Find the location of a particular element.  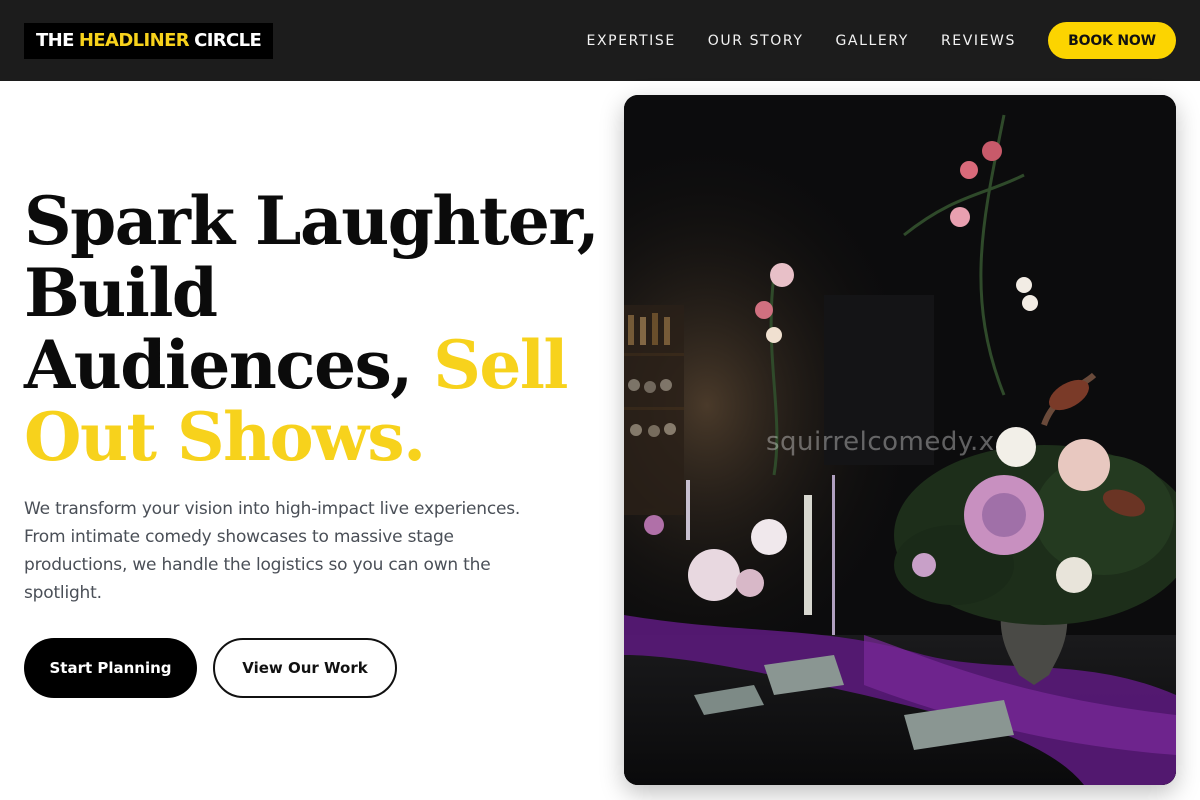

start-planning-button: Start Planning is located at coordinates (110, 668).